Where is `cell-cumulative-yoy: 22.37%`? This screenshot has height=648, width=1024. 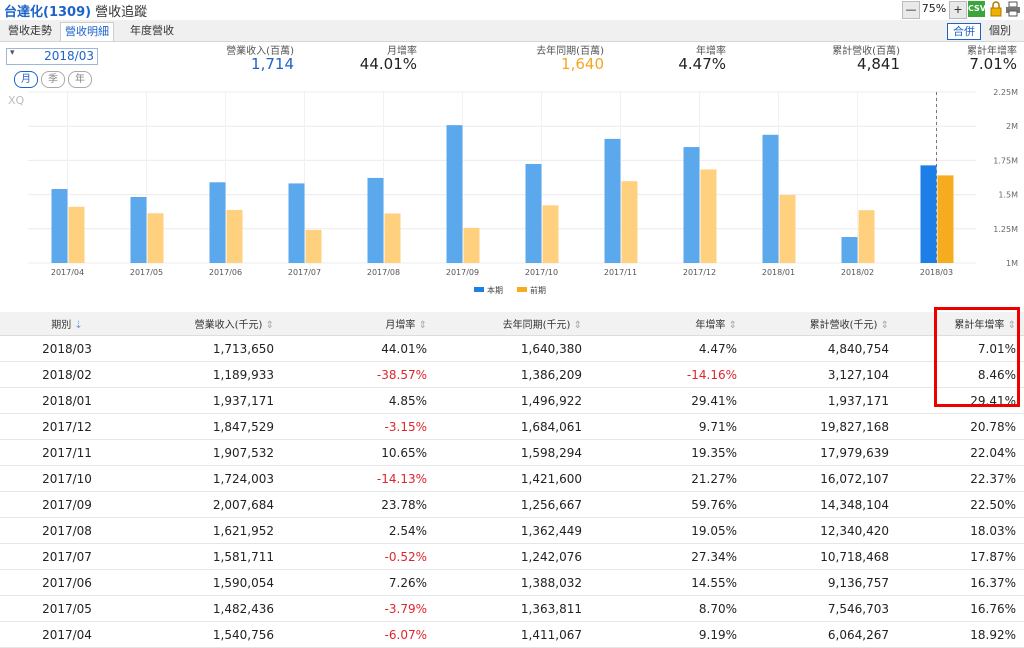
cell-cumulative-yoy: 22.37% is located at coordinates (960, 478).